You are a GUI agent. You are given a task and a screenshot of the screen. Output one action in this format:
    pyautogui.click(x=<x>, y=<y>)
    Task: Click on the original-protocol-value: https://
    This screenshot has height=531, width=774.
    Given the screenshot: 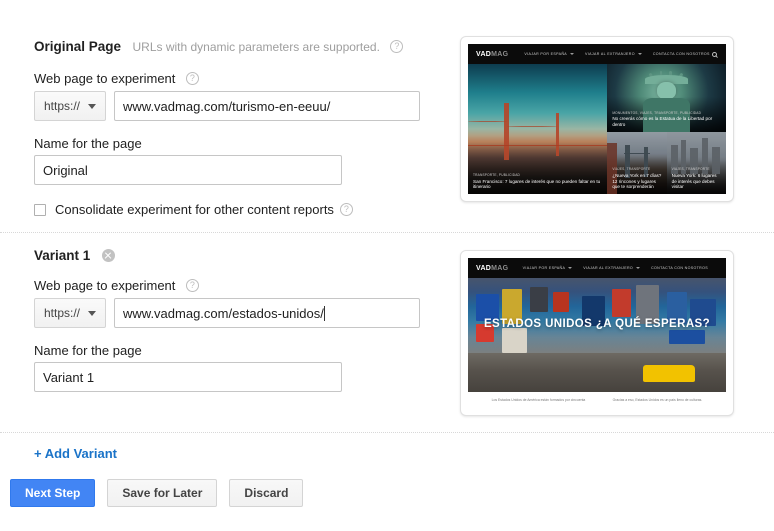 What is the action you would take?
    pyautogui.click(x=62, y=106)
    